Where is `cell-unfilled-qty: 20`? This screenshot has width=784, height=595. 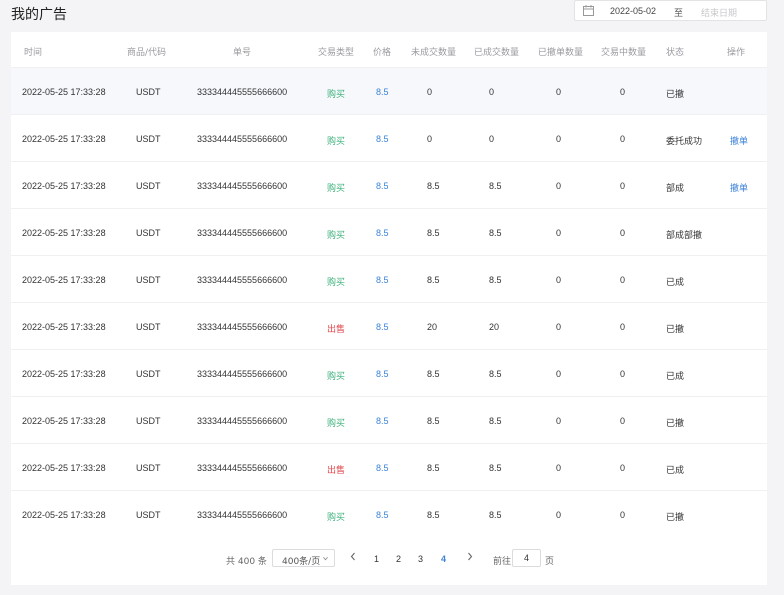
cell-unfilled-qty: 20 is located at coordinates (432, 327).